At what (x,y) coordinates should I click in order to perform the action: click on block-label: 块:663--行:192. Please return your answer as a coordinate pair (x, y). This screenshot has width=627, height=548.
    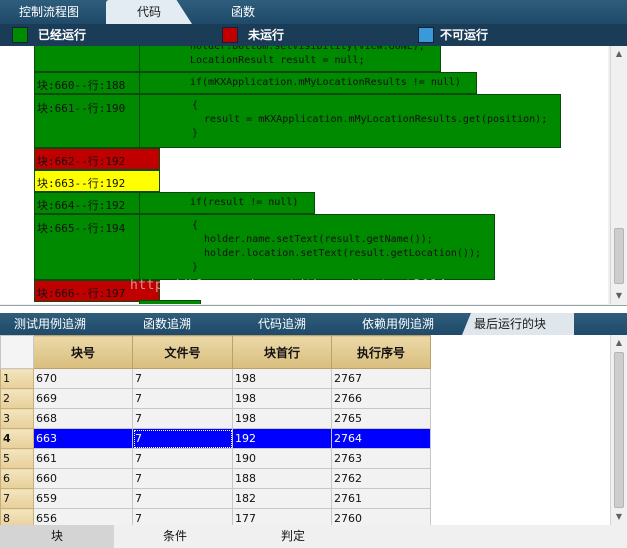
    Looking at the image, I should click on (81, 183).